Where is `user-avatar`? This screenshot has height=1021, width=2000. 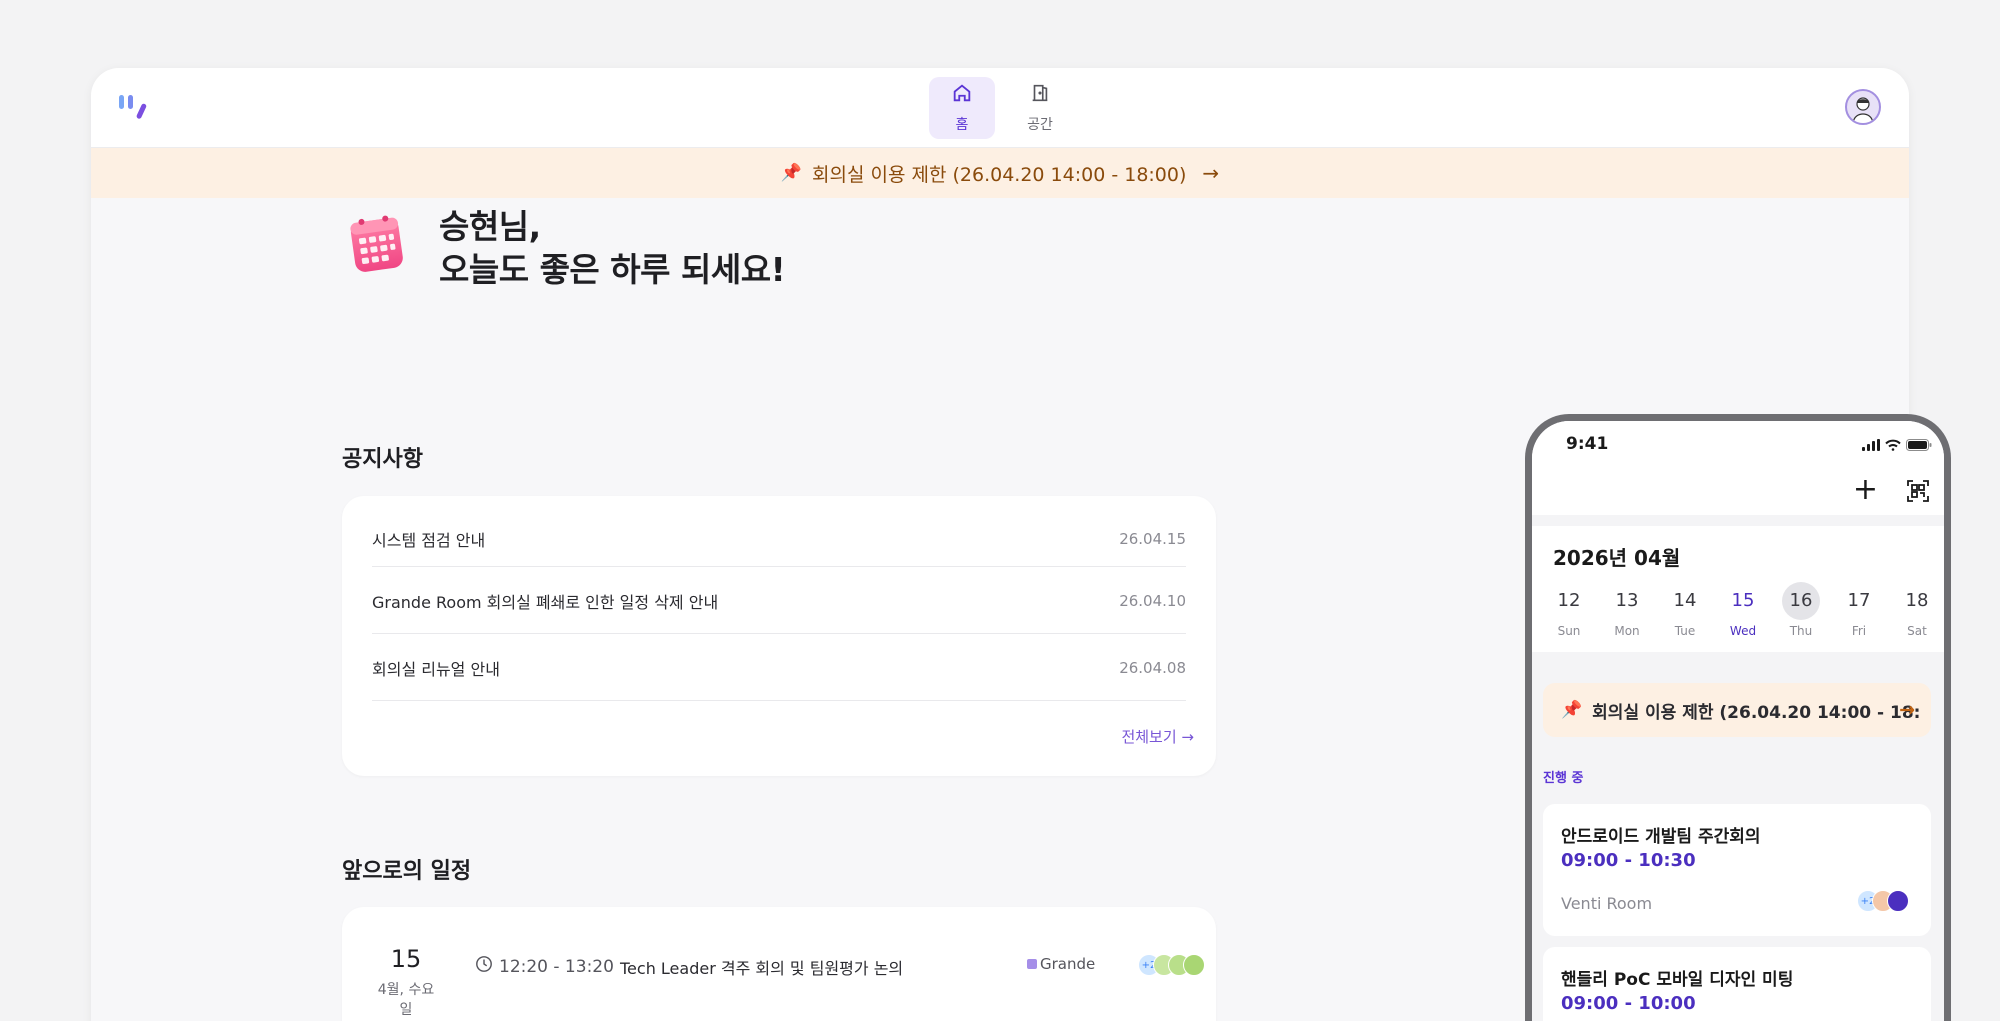 user-avatar is located at coordinates (1863, 107).